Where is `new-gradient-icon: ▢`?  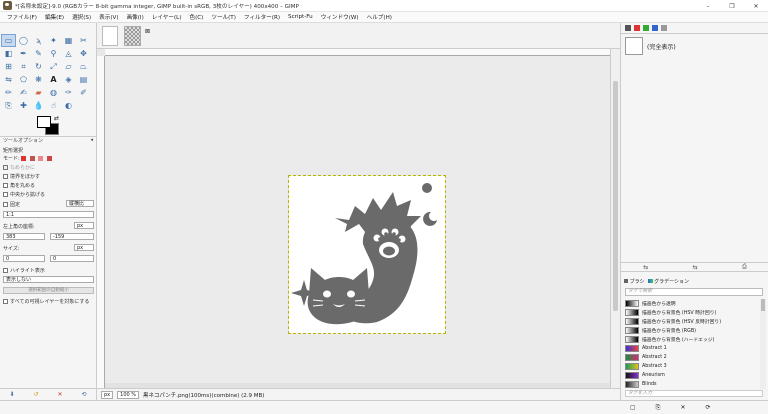 new-gradient-icon: ▢ is located at coordinates (633, 407).